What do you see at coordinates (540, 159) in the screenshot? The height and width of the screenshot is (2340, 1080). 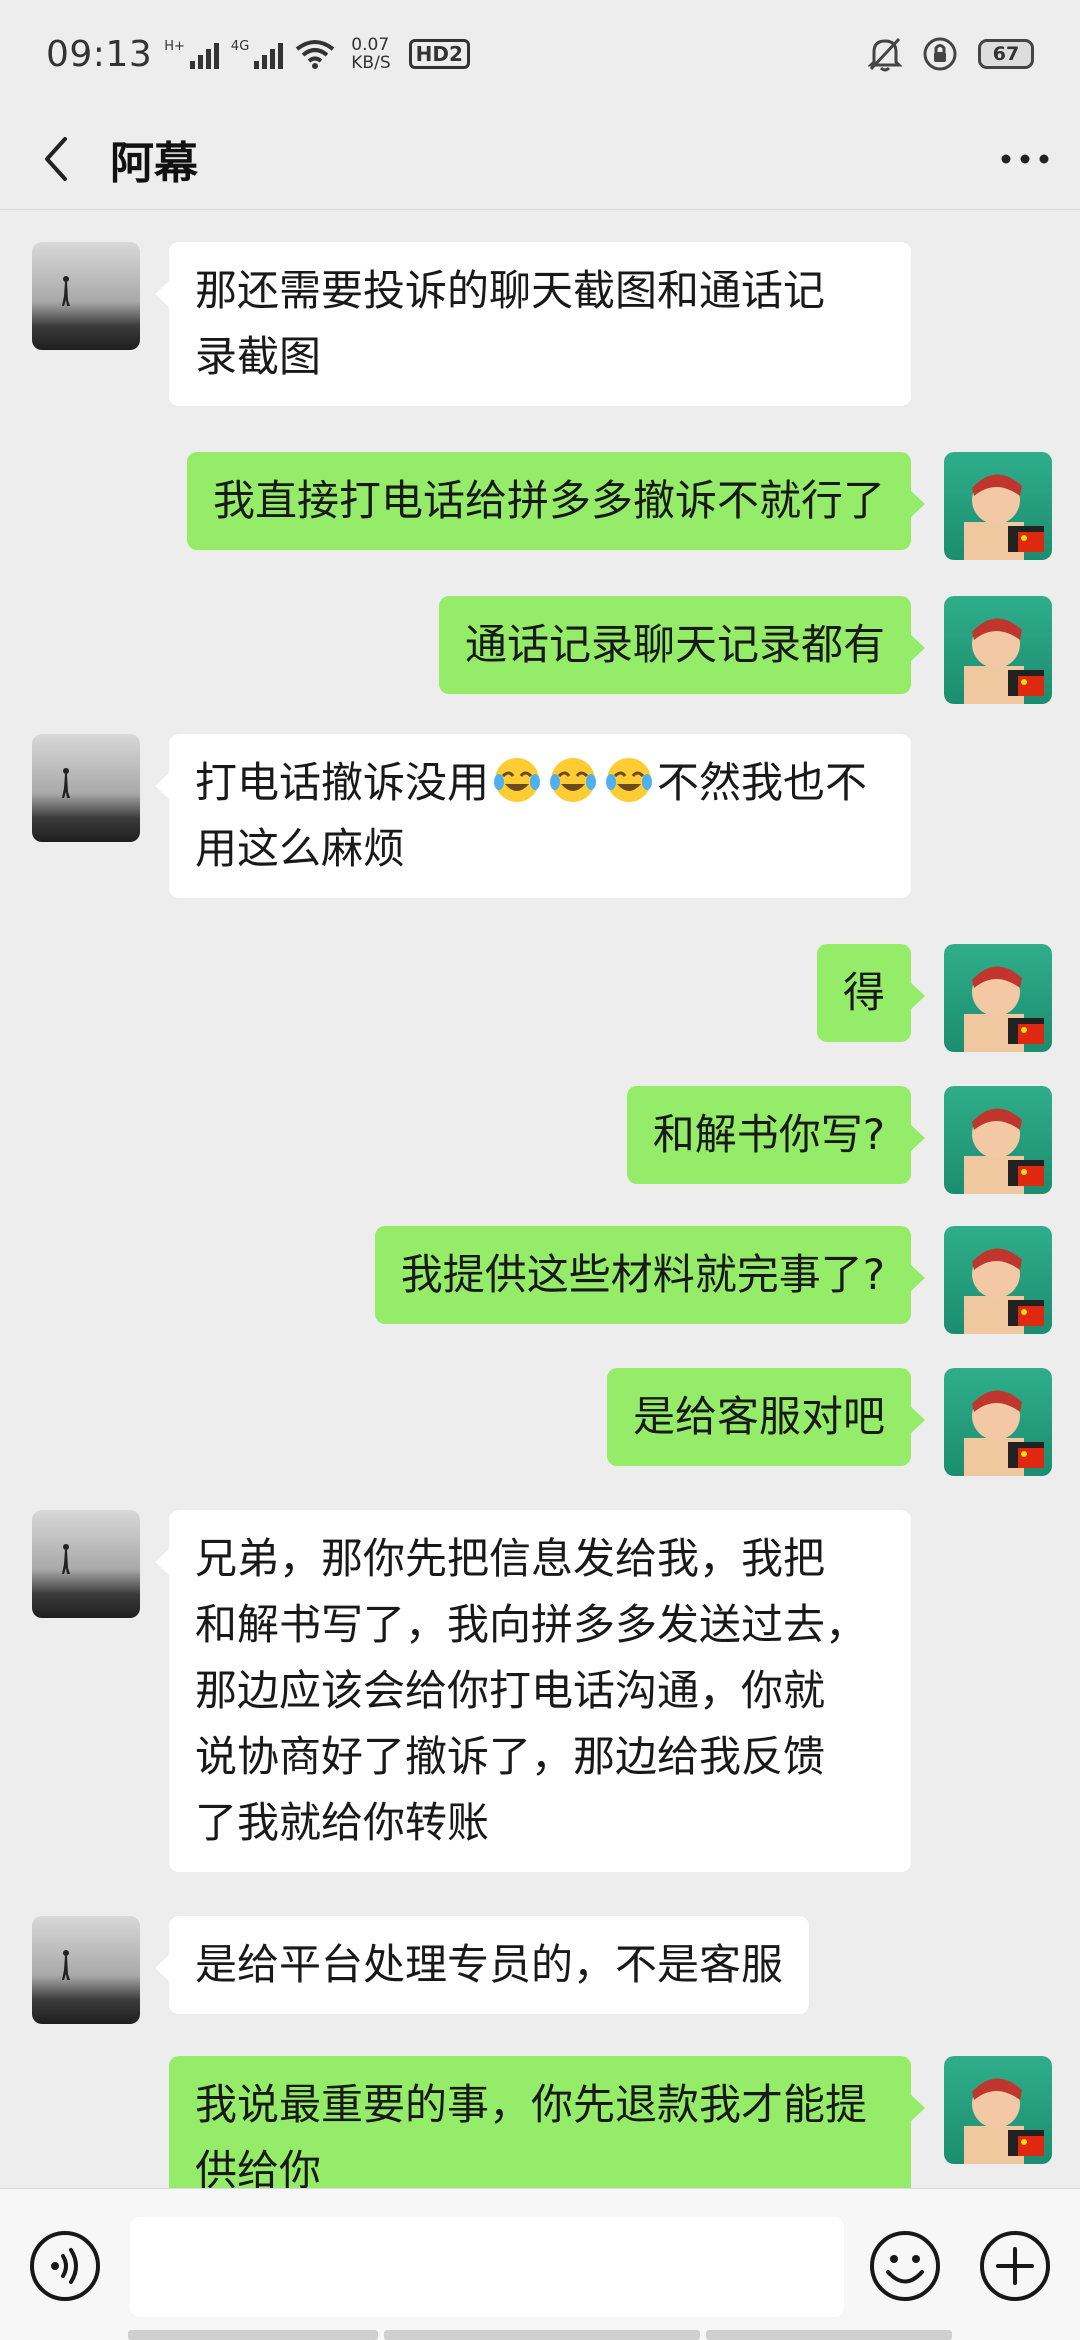 I see `chat-header: 阿幕` at bounding box center [540, 159].